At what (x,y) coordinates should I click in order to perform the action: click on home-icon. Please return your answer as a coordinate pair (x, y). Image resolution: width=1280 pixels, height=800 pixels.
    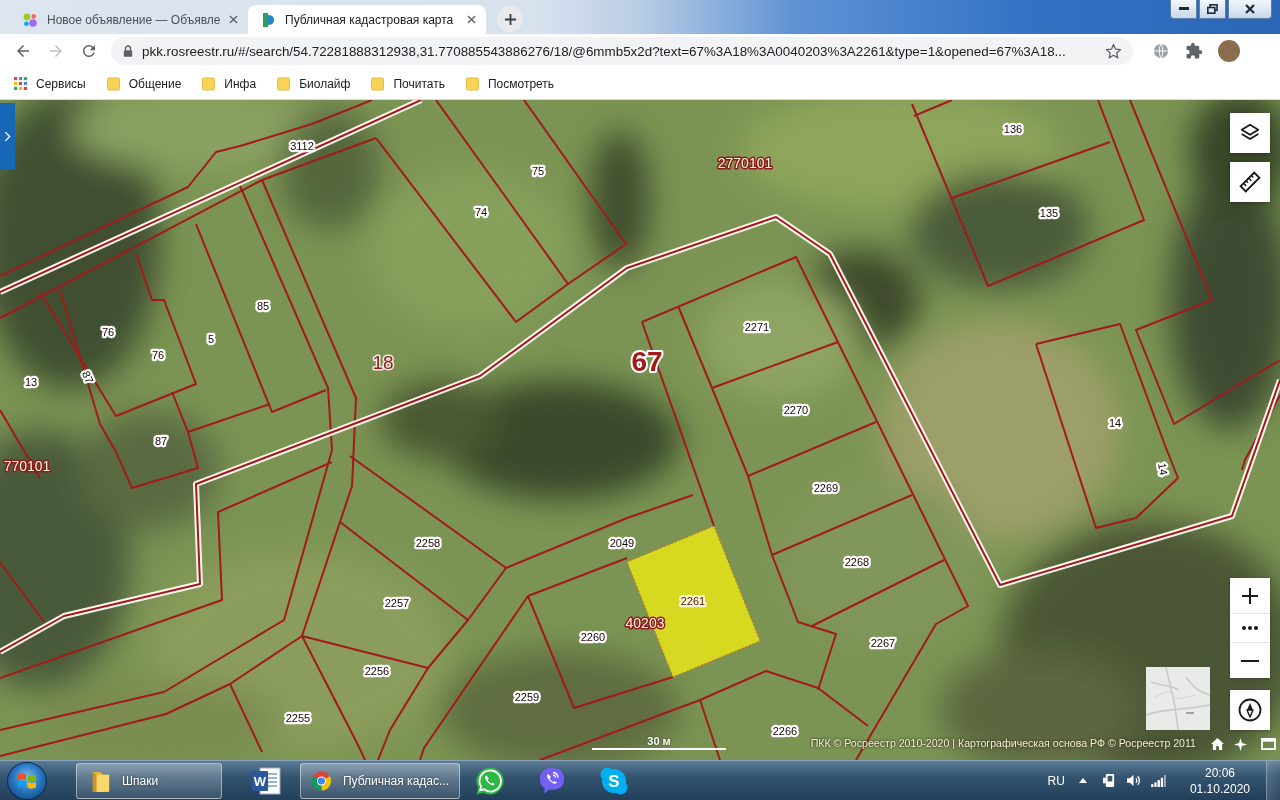
    Looking at the image, I should click on (1217, 744).